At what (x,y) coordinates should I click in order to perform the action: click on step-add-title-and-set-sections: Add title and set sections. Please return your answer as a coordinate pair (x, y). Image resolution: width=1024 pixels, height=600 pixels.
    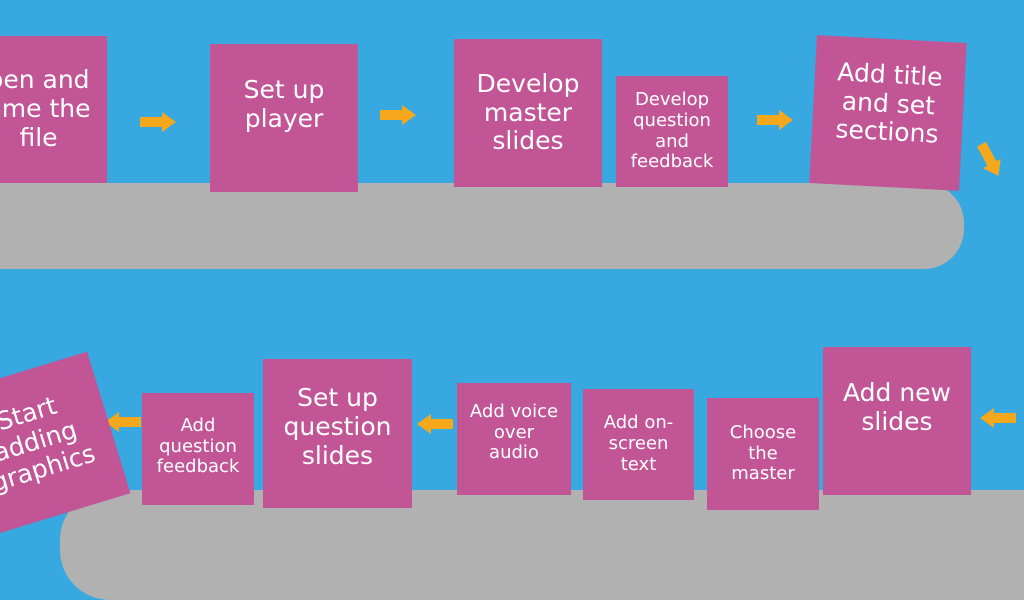
    Looking at the image, I should click on (888, 113).